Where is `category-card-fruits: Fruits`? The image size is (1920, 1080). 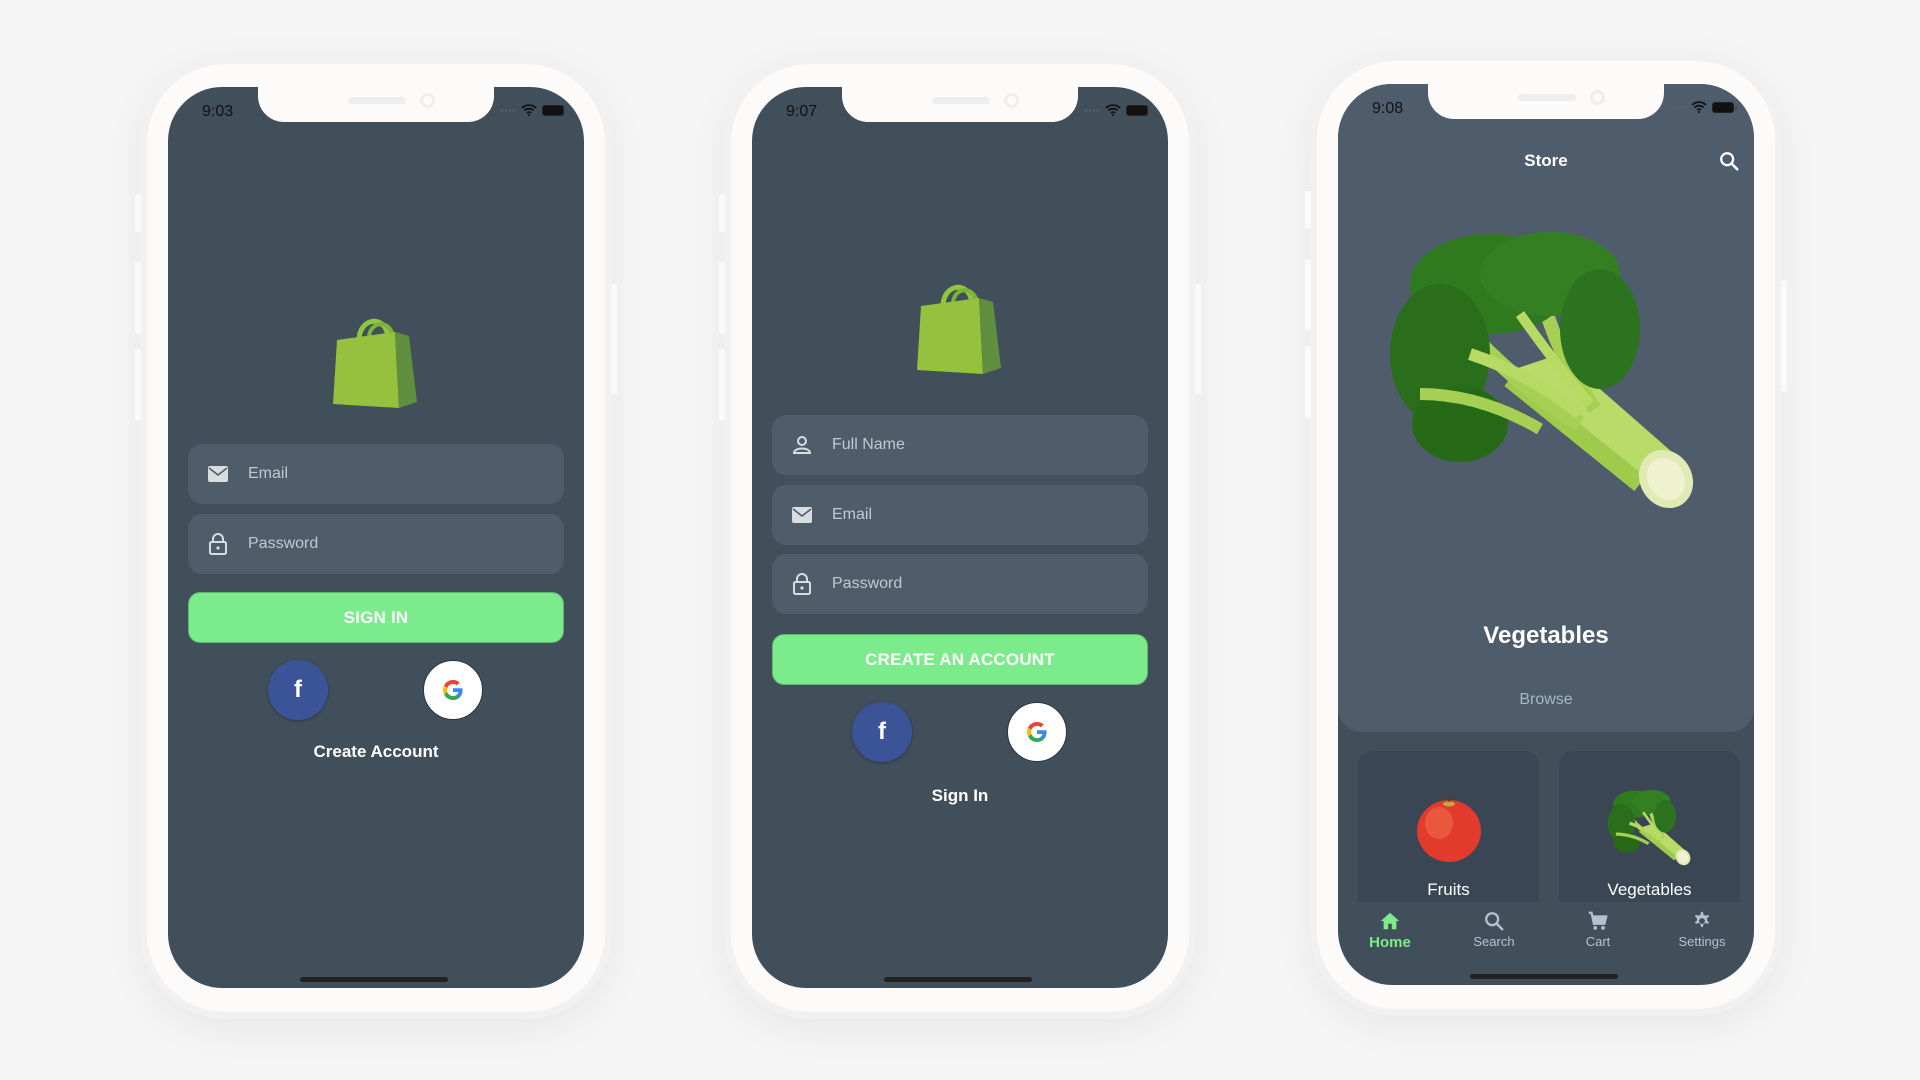
category-card-fruits: Fruits is located at coordinates (1448, 826).